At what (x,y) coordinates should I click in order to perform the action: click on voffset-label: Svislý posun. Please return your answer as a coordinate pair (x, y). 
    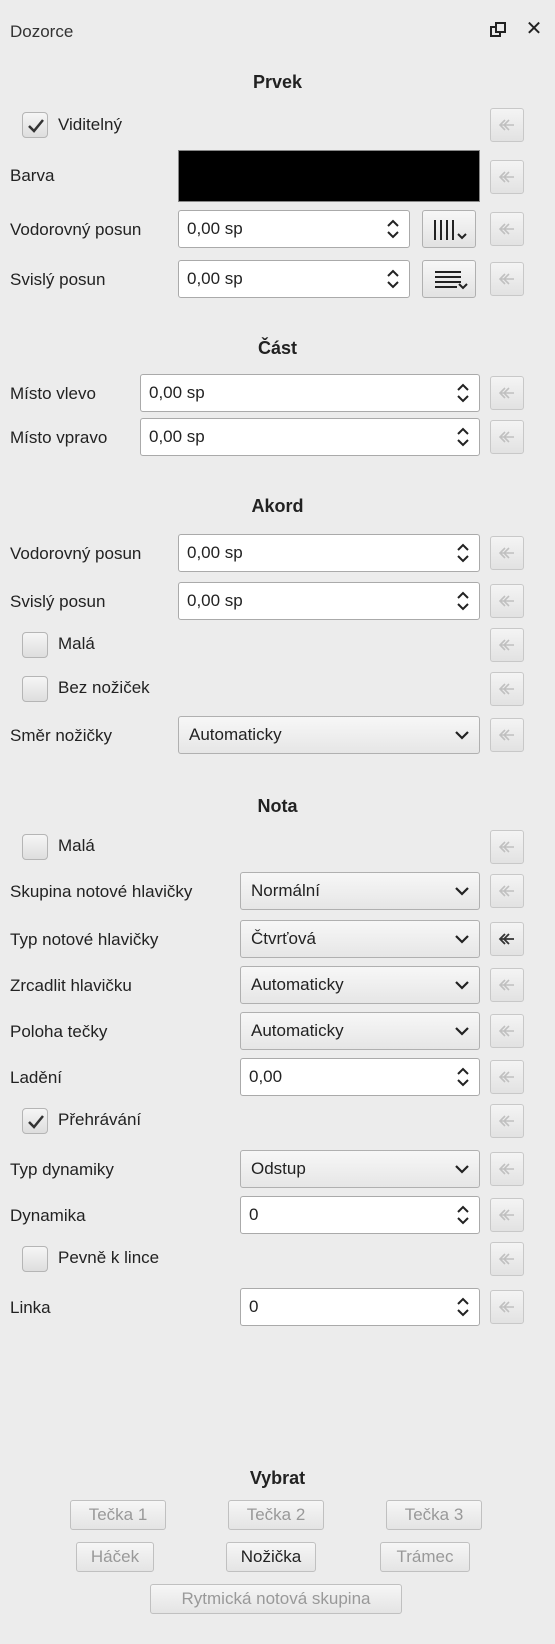
    Looking at the image, I should click on (58, 279).